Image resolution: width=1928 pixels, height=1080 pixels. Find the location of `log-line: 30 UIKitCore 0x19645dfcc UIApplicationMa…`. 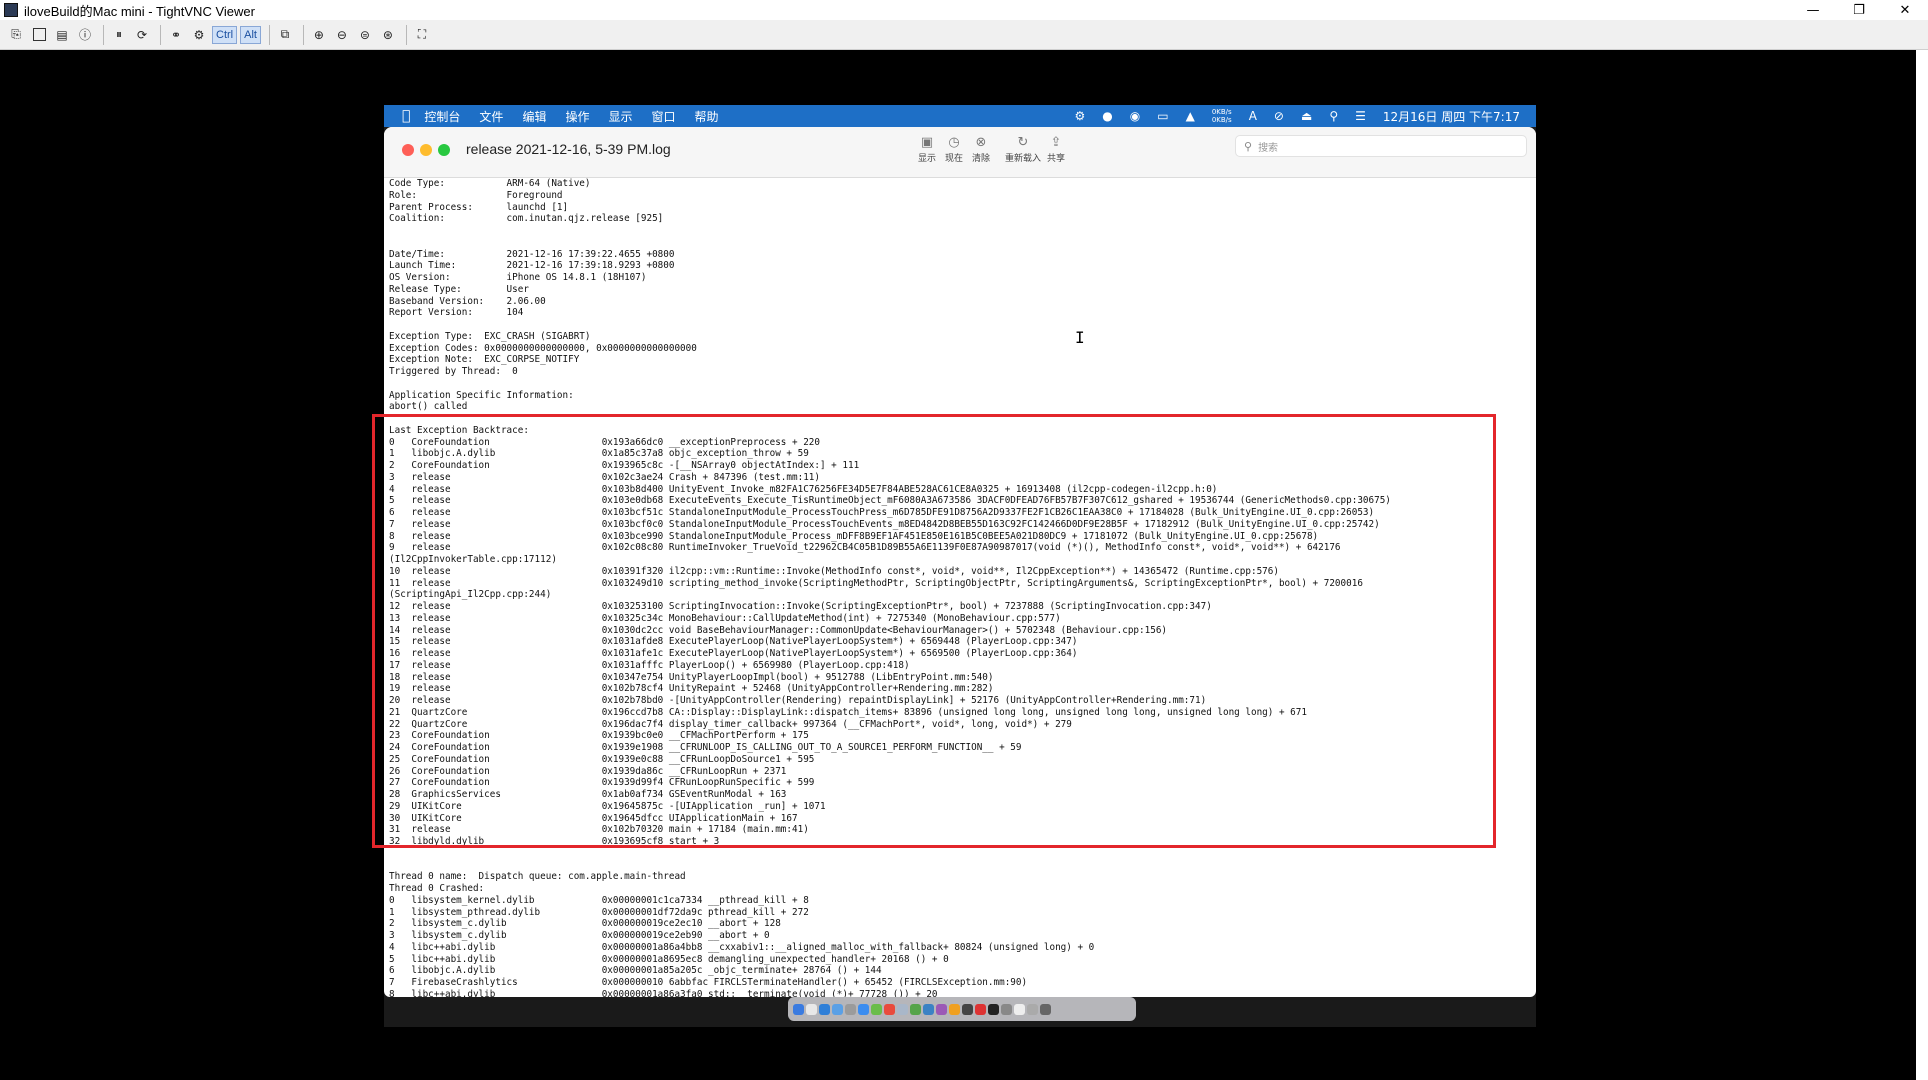

log-line: 30 UIKitCore 0x19645dfcc UIApplicationMa… is located at coordinates (593, 818).